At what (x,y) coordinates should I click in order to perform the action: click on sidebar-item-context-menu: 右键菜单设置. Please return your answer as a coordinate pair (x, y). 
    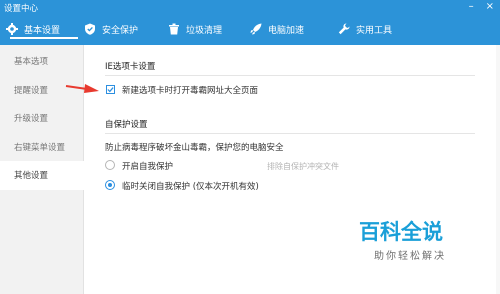
    Looking at the image, I should click on (41, 147).